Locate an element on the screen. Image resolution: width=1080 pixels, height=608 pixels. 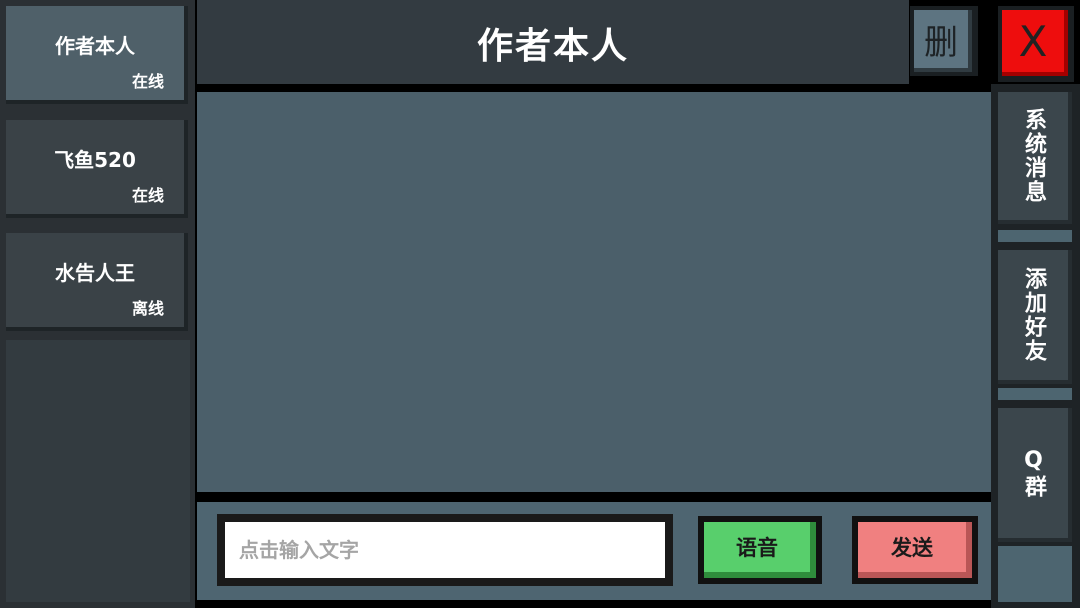
contact-item-author: 作者本人 在线 is located at coordinates (97, 55).